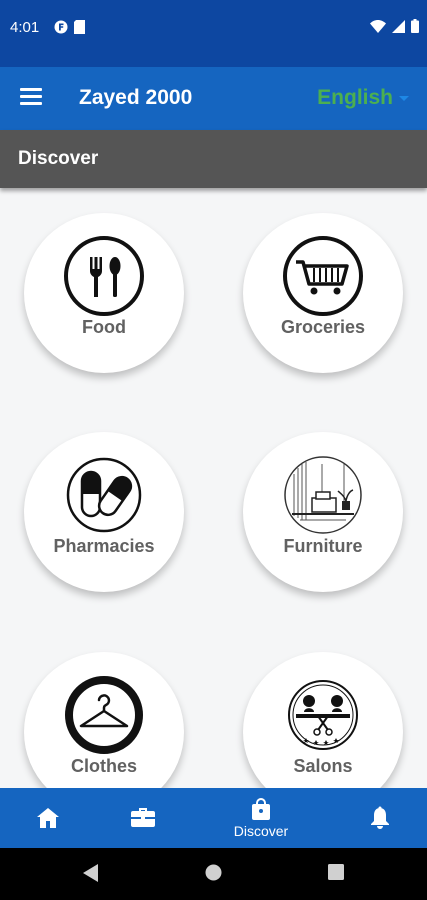  What do you see at coordinates (213, 818) in the screenshot?
I see `bottom-navigation: Discover` at bounding box center [213, 818].